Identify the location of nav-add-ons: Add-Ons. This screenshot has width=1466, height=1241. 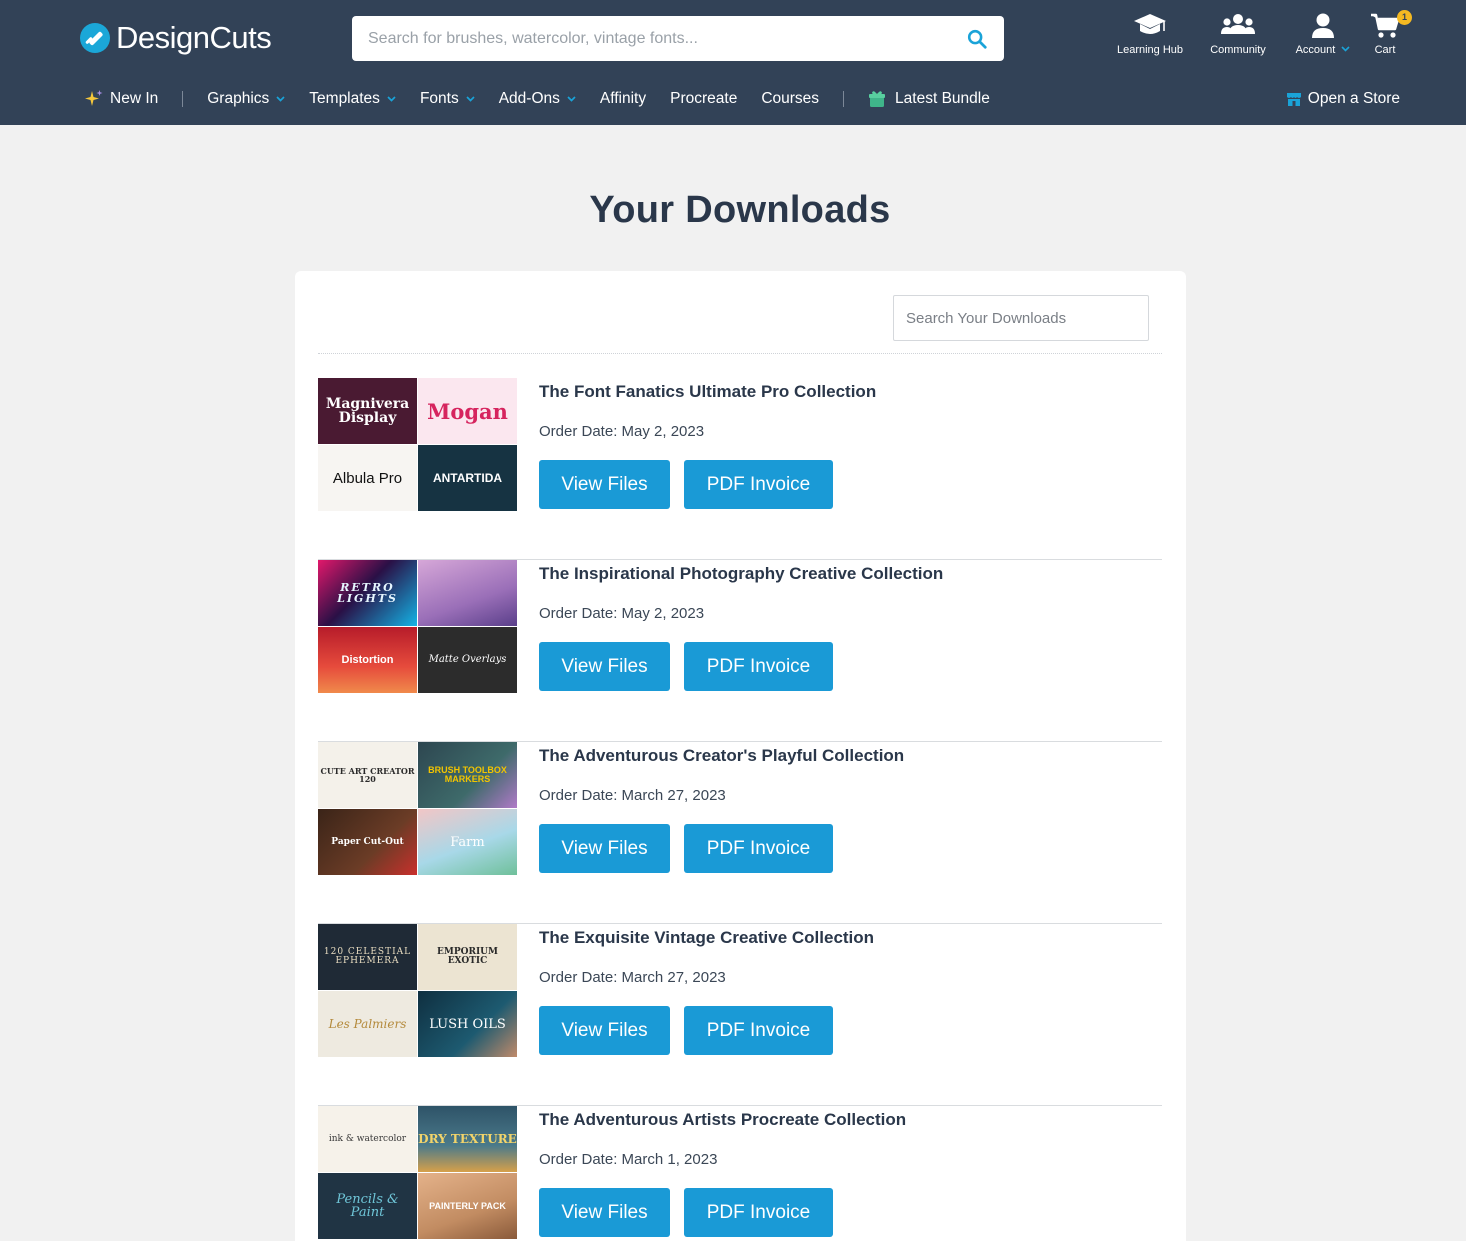
(537, 99).